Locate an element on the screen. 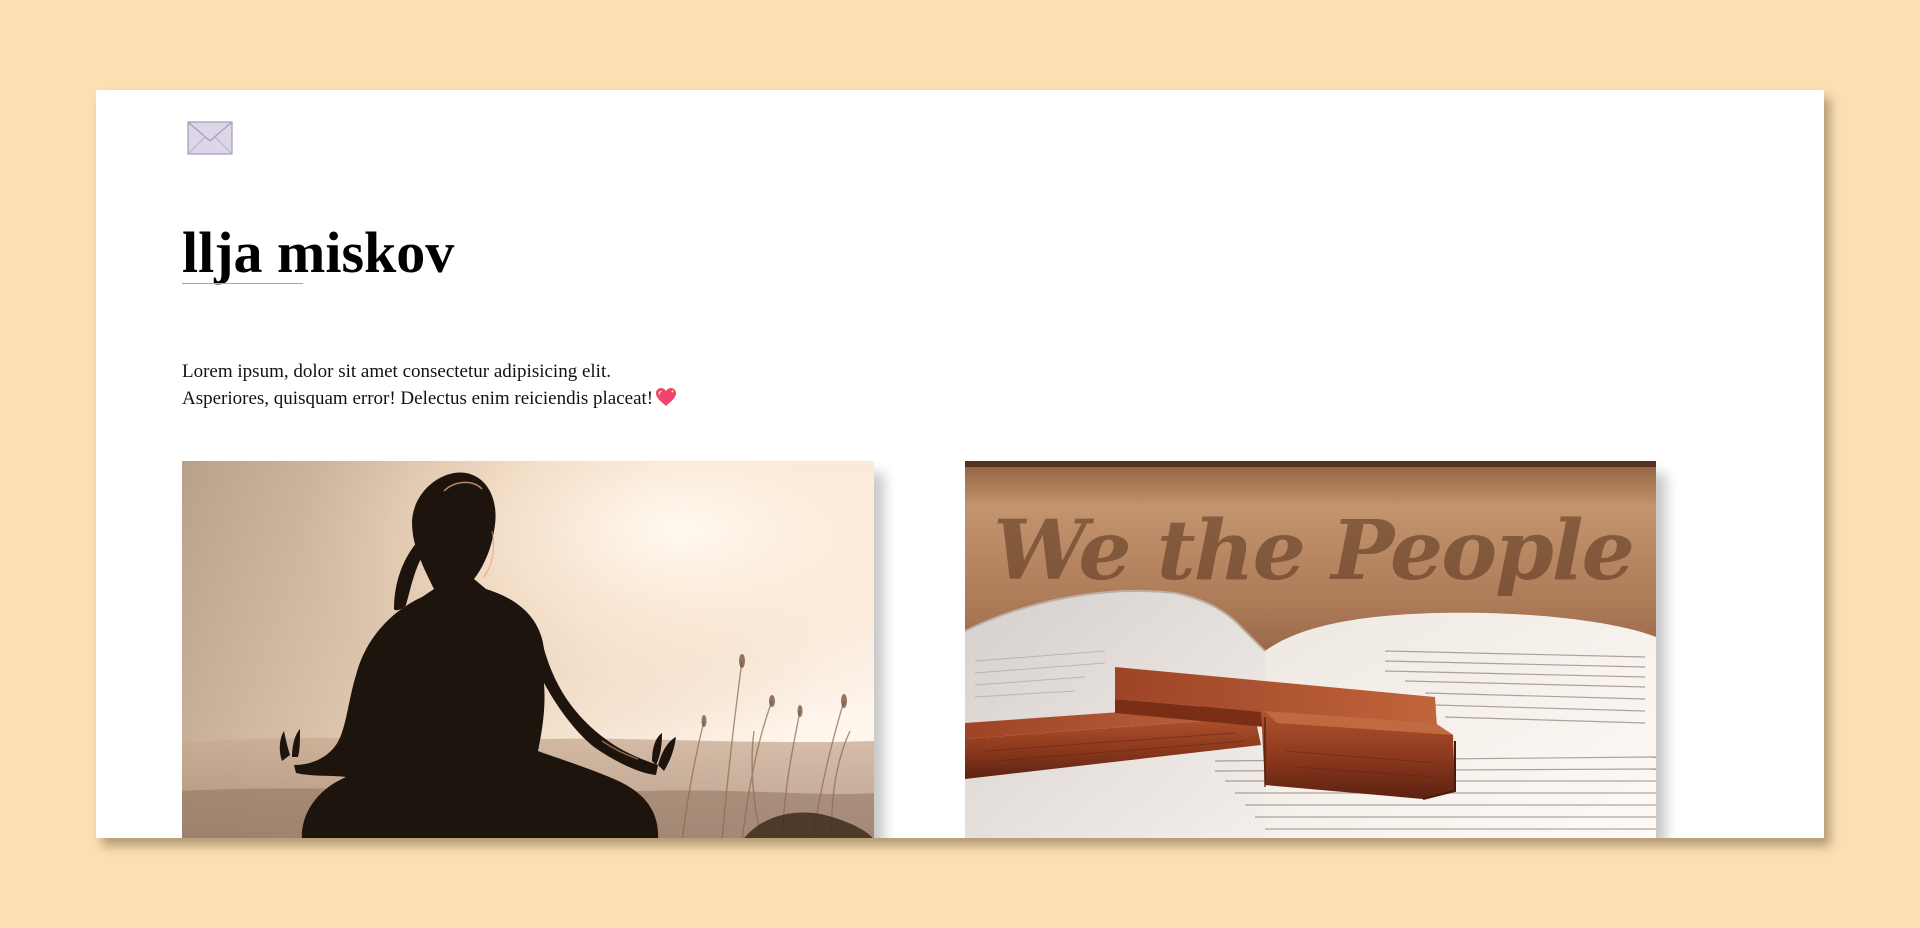  envelope-icon is located at coordinates (210, 138).